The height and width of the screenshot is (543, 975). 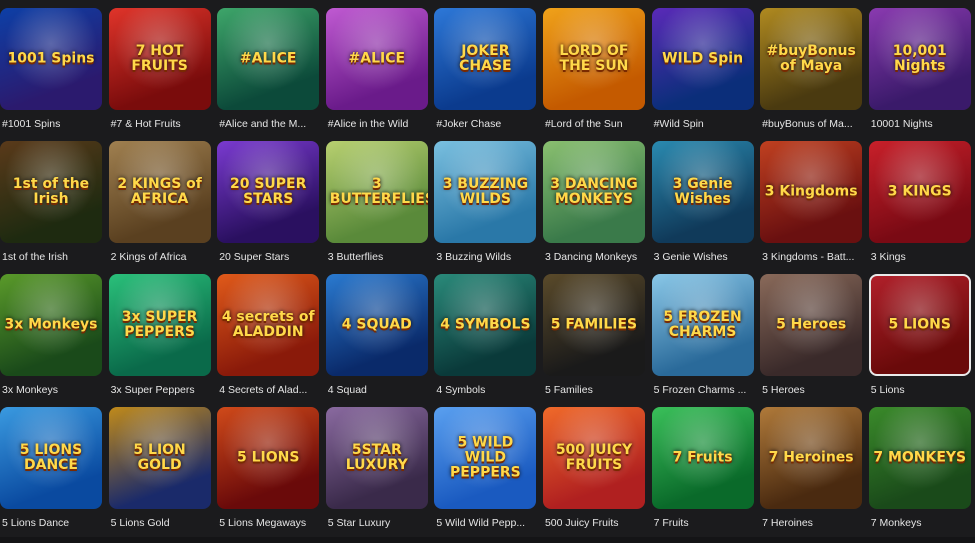 What do you see at coordinates (920, 207) in the screenshot?
I see `game-tile: 3 KINGS 3 Kings` at bounding box center [920, 207].